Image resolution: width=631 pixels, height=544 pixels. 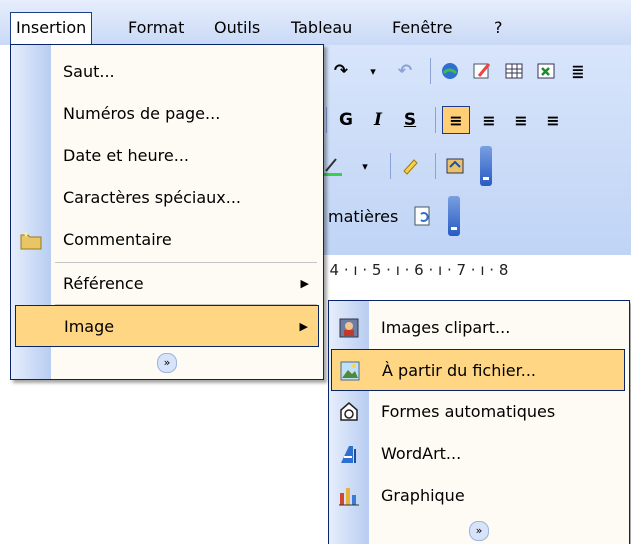 What do you see at coordinates (363, 216) in the screenshot?
I see `toc-label: matières` at bounding box center [363, 216].